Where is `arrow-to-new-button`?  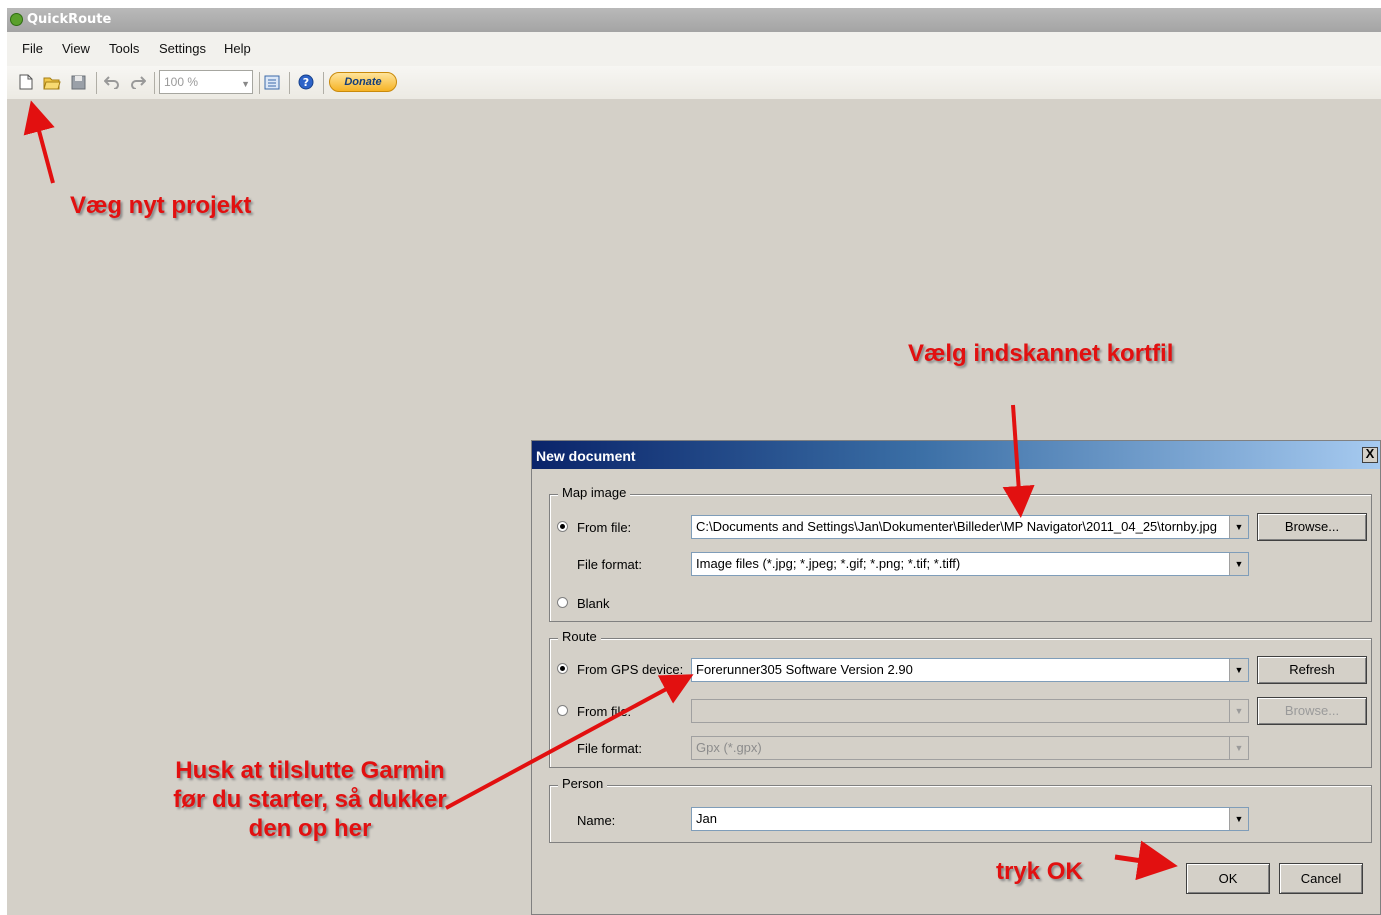
arrow-to-new-button is located at coordinates (39, 142).